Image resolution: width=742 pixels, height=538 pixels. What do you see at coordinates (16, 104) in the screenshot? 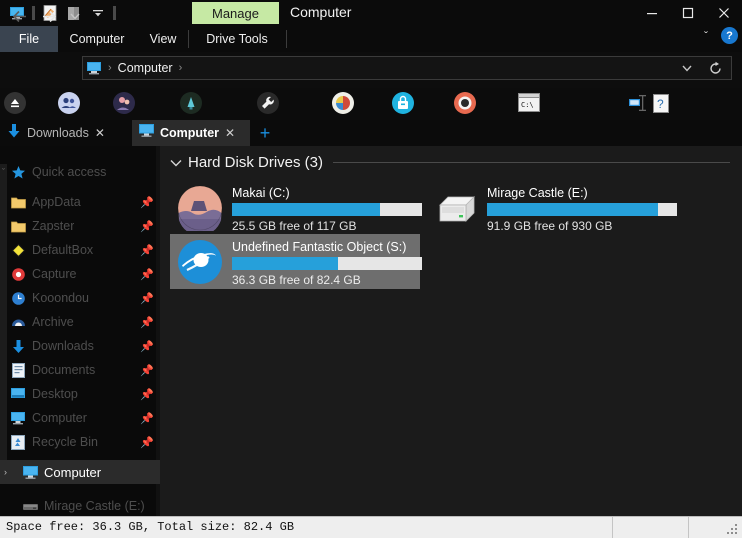
I see `eject-app-icon` at bounding box center [16, 104].